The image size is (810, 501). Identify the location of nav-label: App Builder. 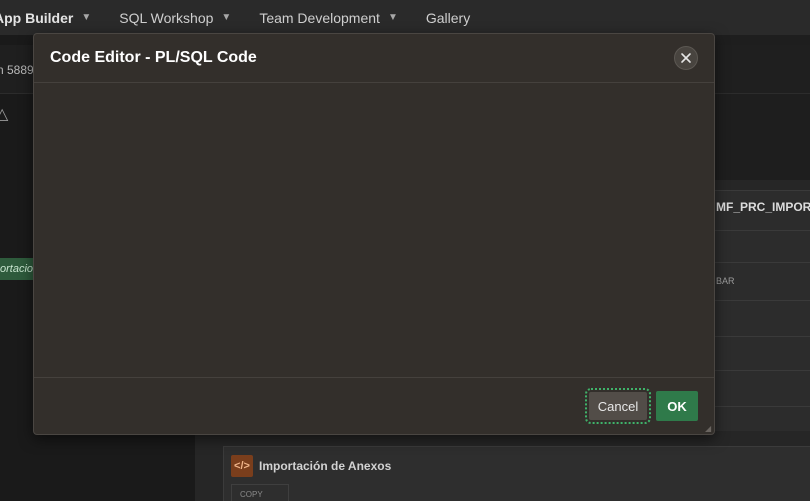
(37, 17).